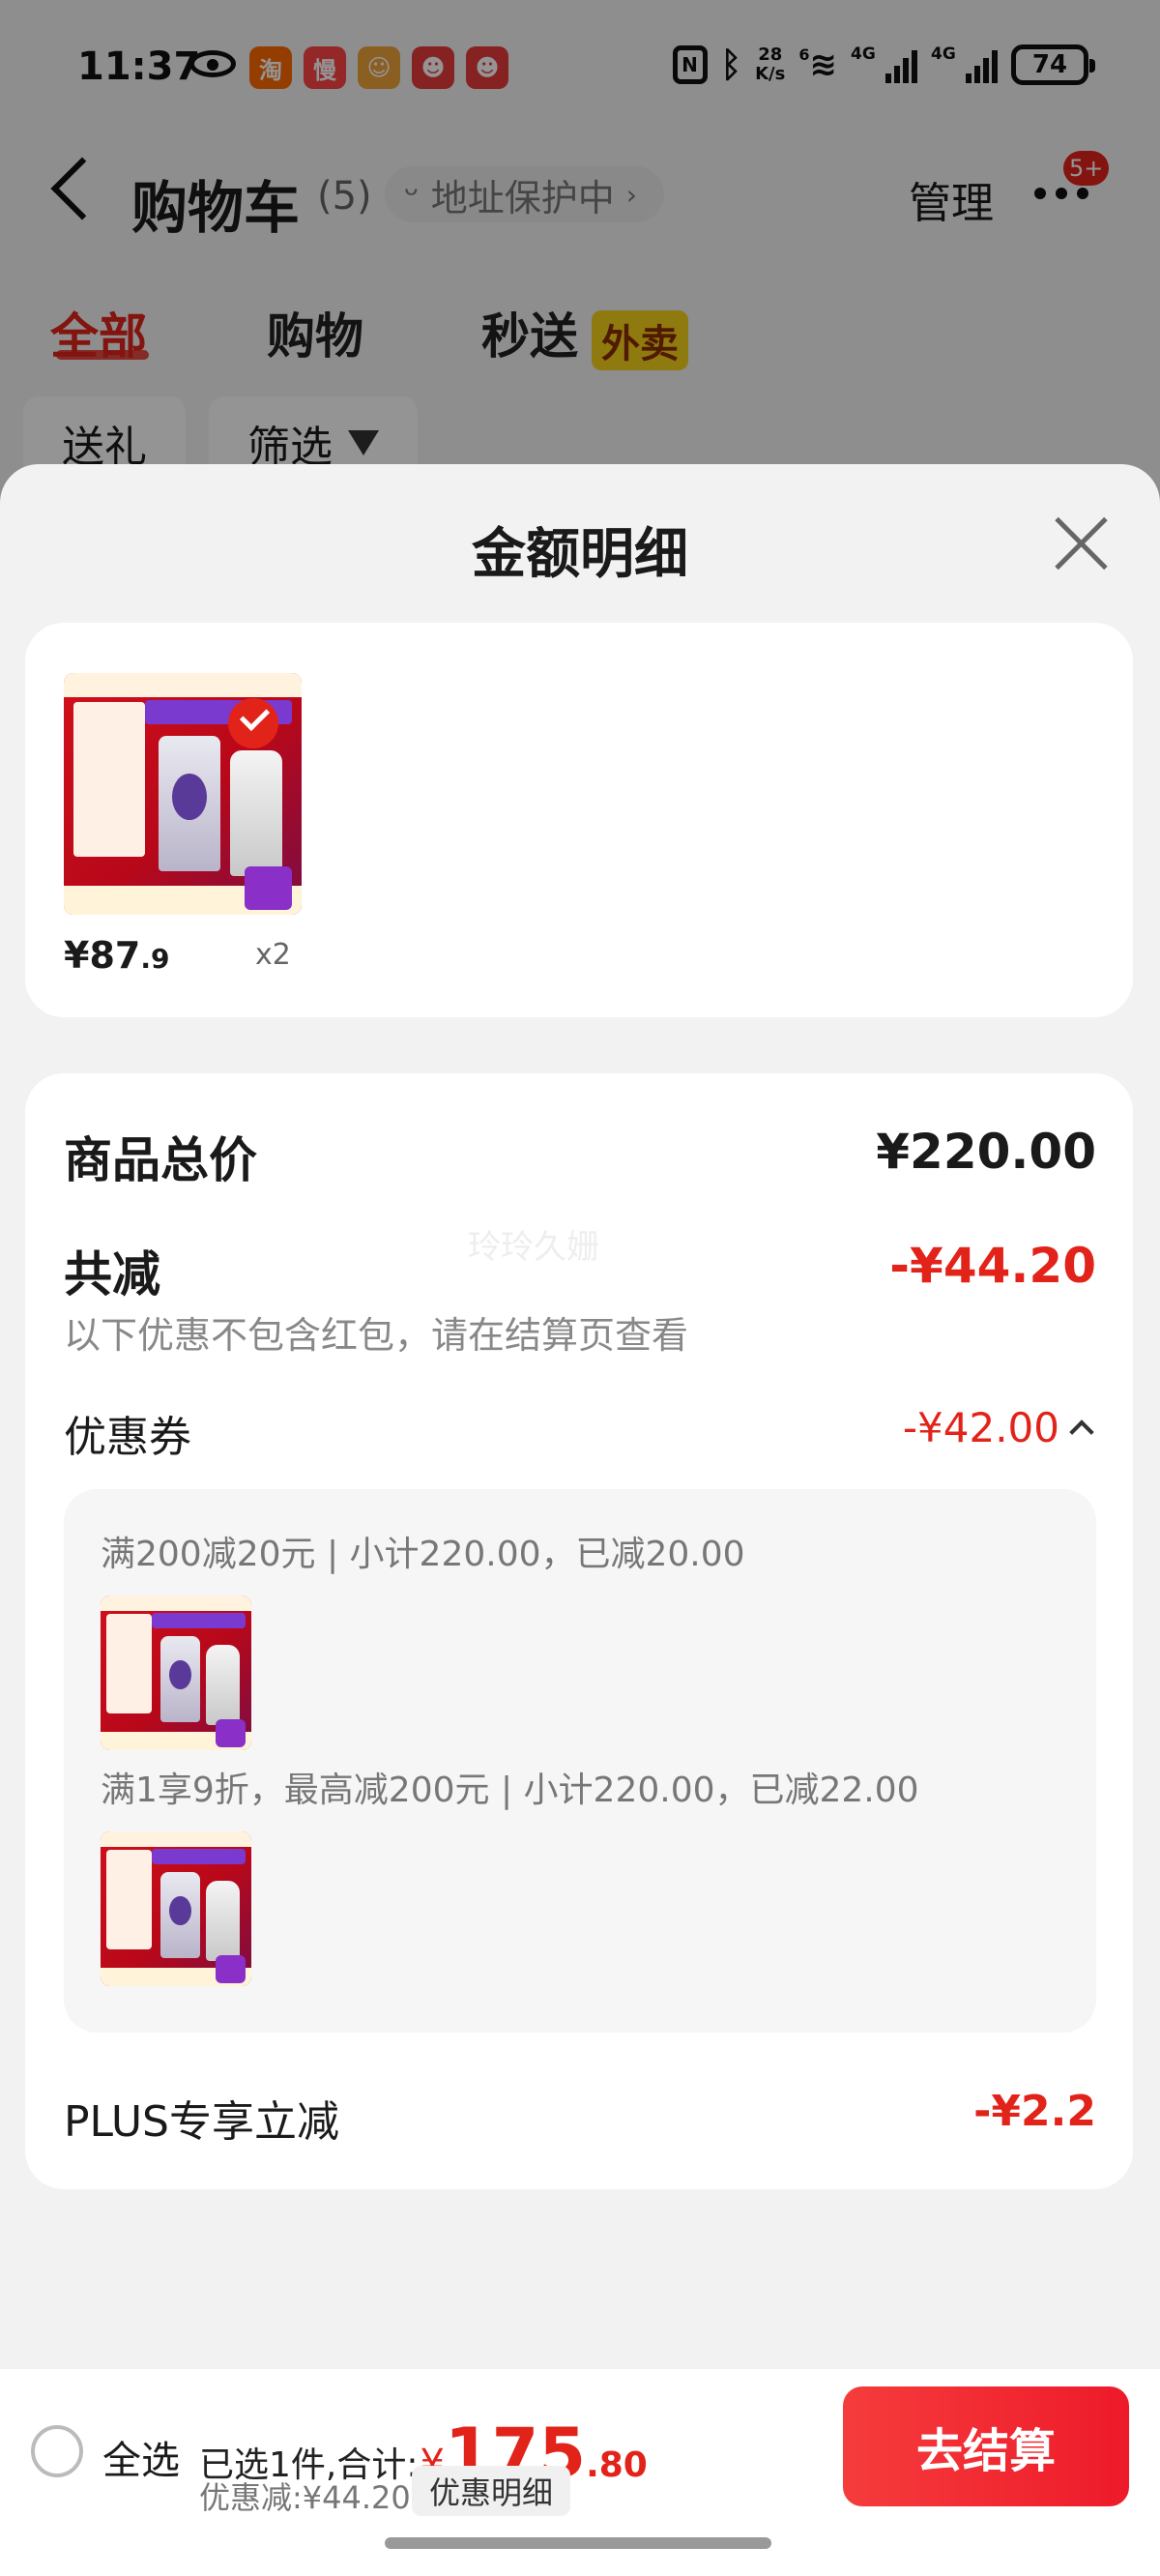 The image size is (1160, 2576). What do you see at coordinates (578, 2543) in the screenshot?
I see `home-indicator` at bounding box center [578, 2543].